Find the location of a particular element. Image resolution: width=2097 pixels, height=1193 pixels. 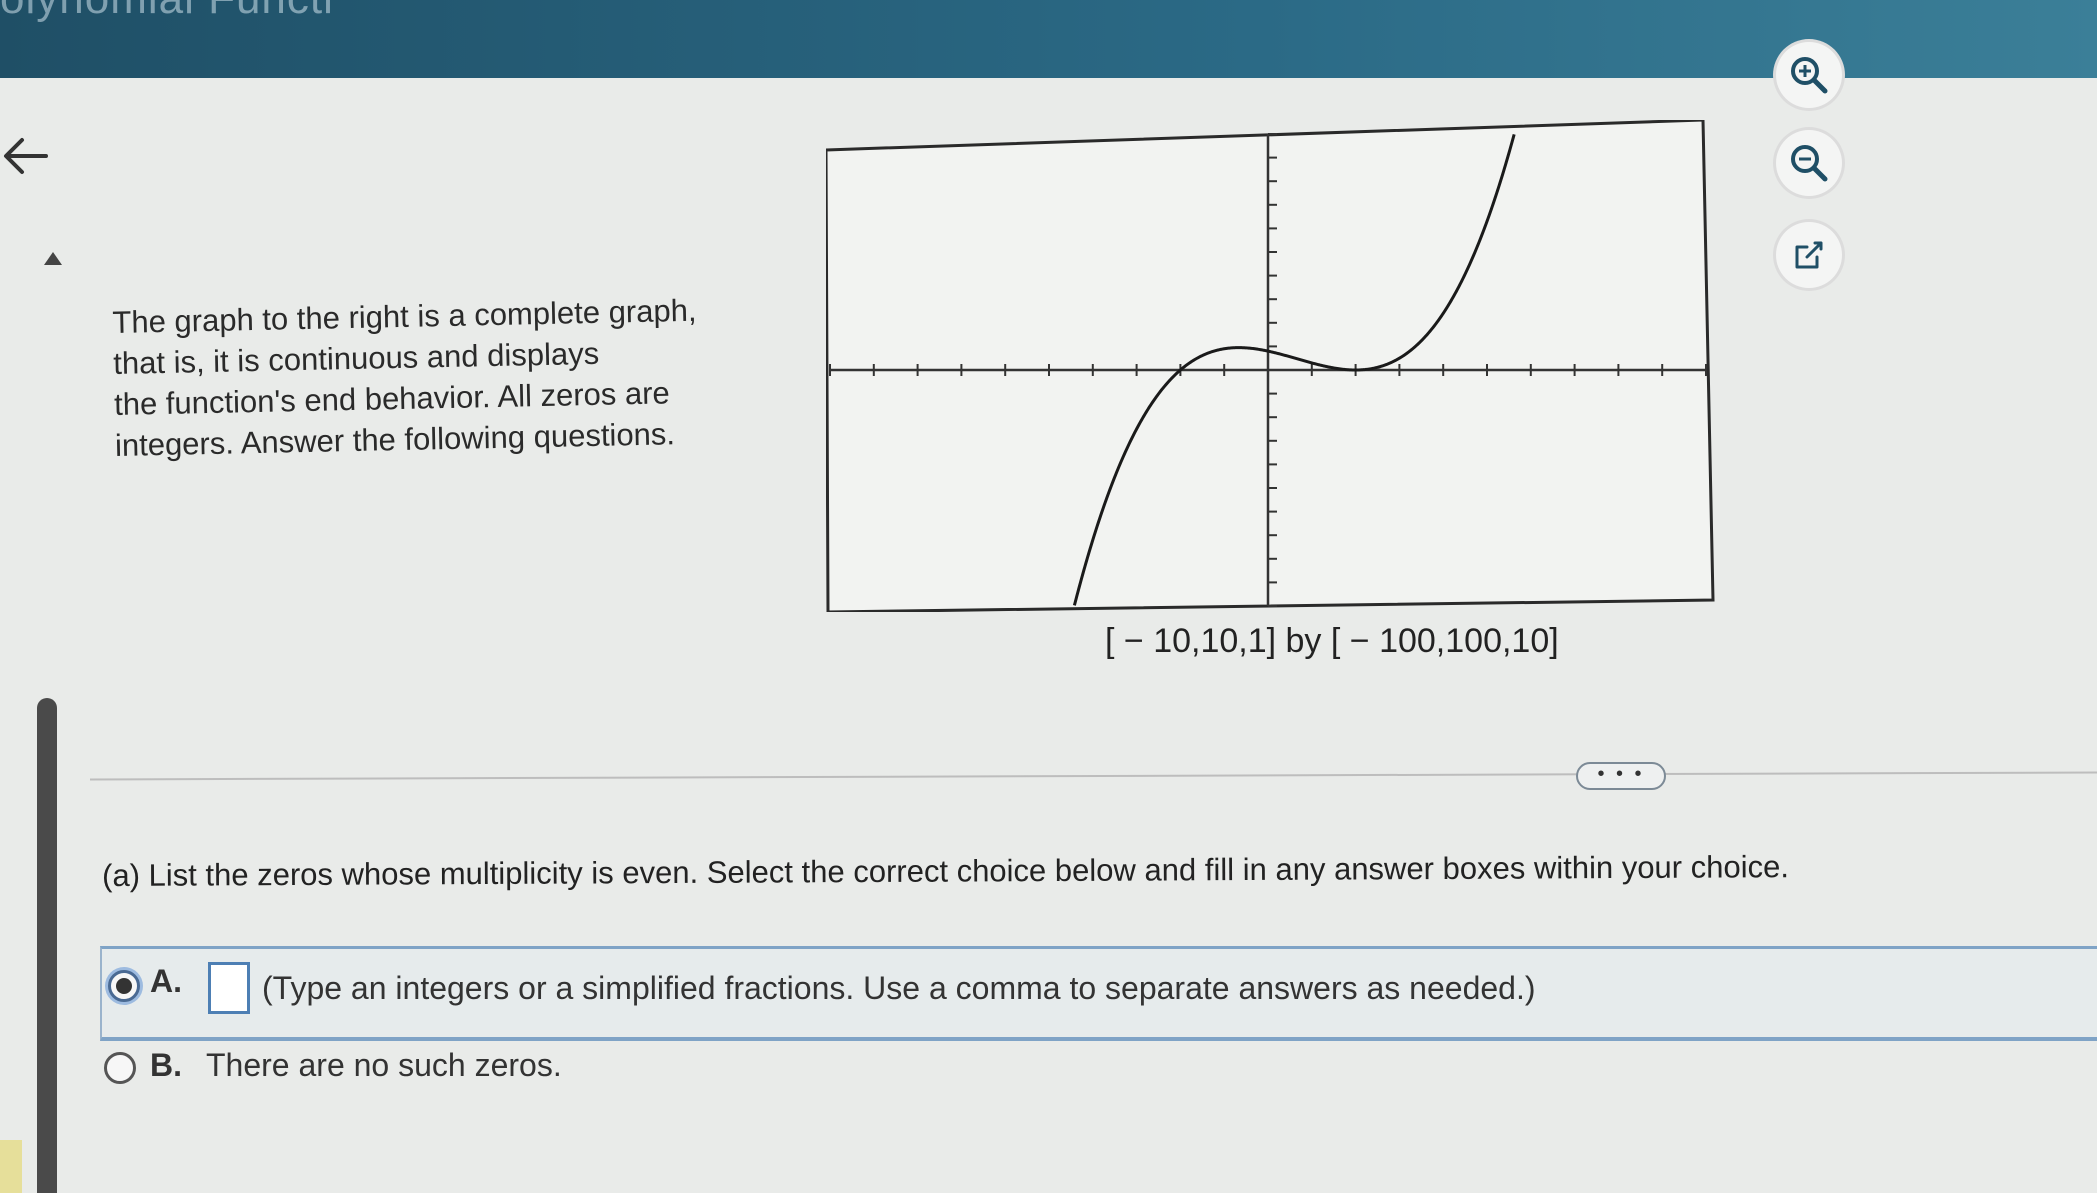

scrollbar is located at coordinates (47, 945).